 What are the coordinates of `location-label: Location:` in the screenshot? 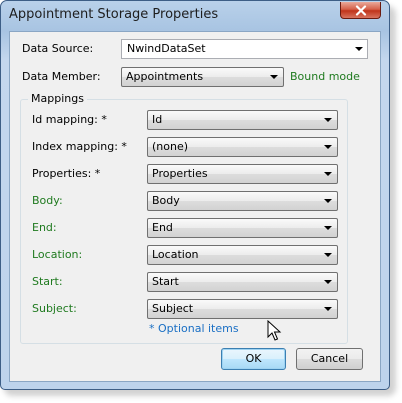 It's located at (57, 254).